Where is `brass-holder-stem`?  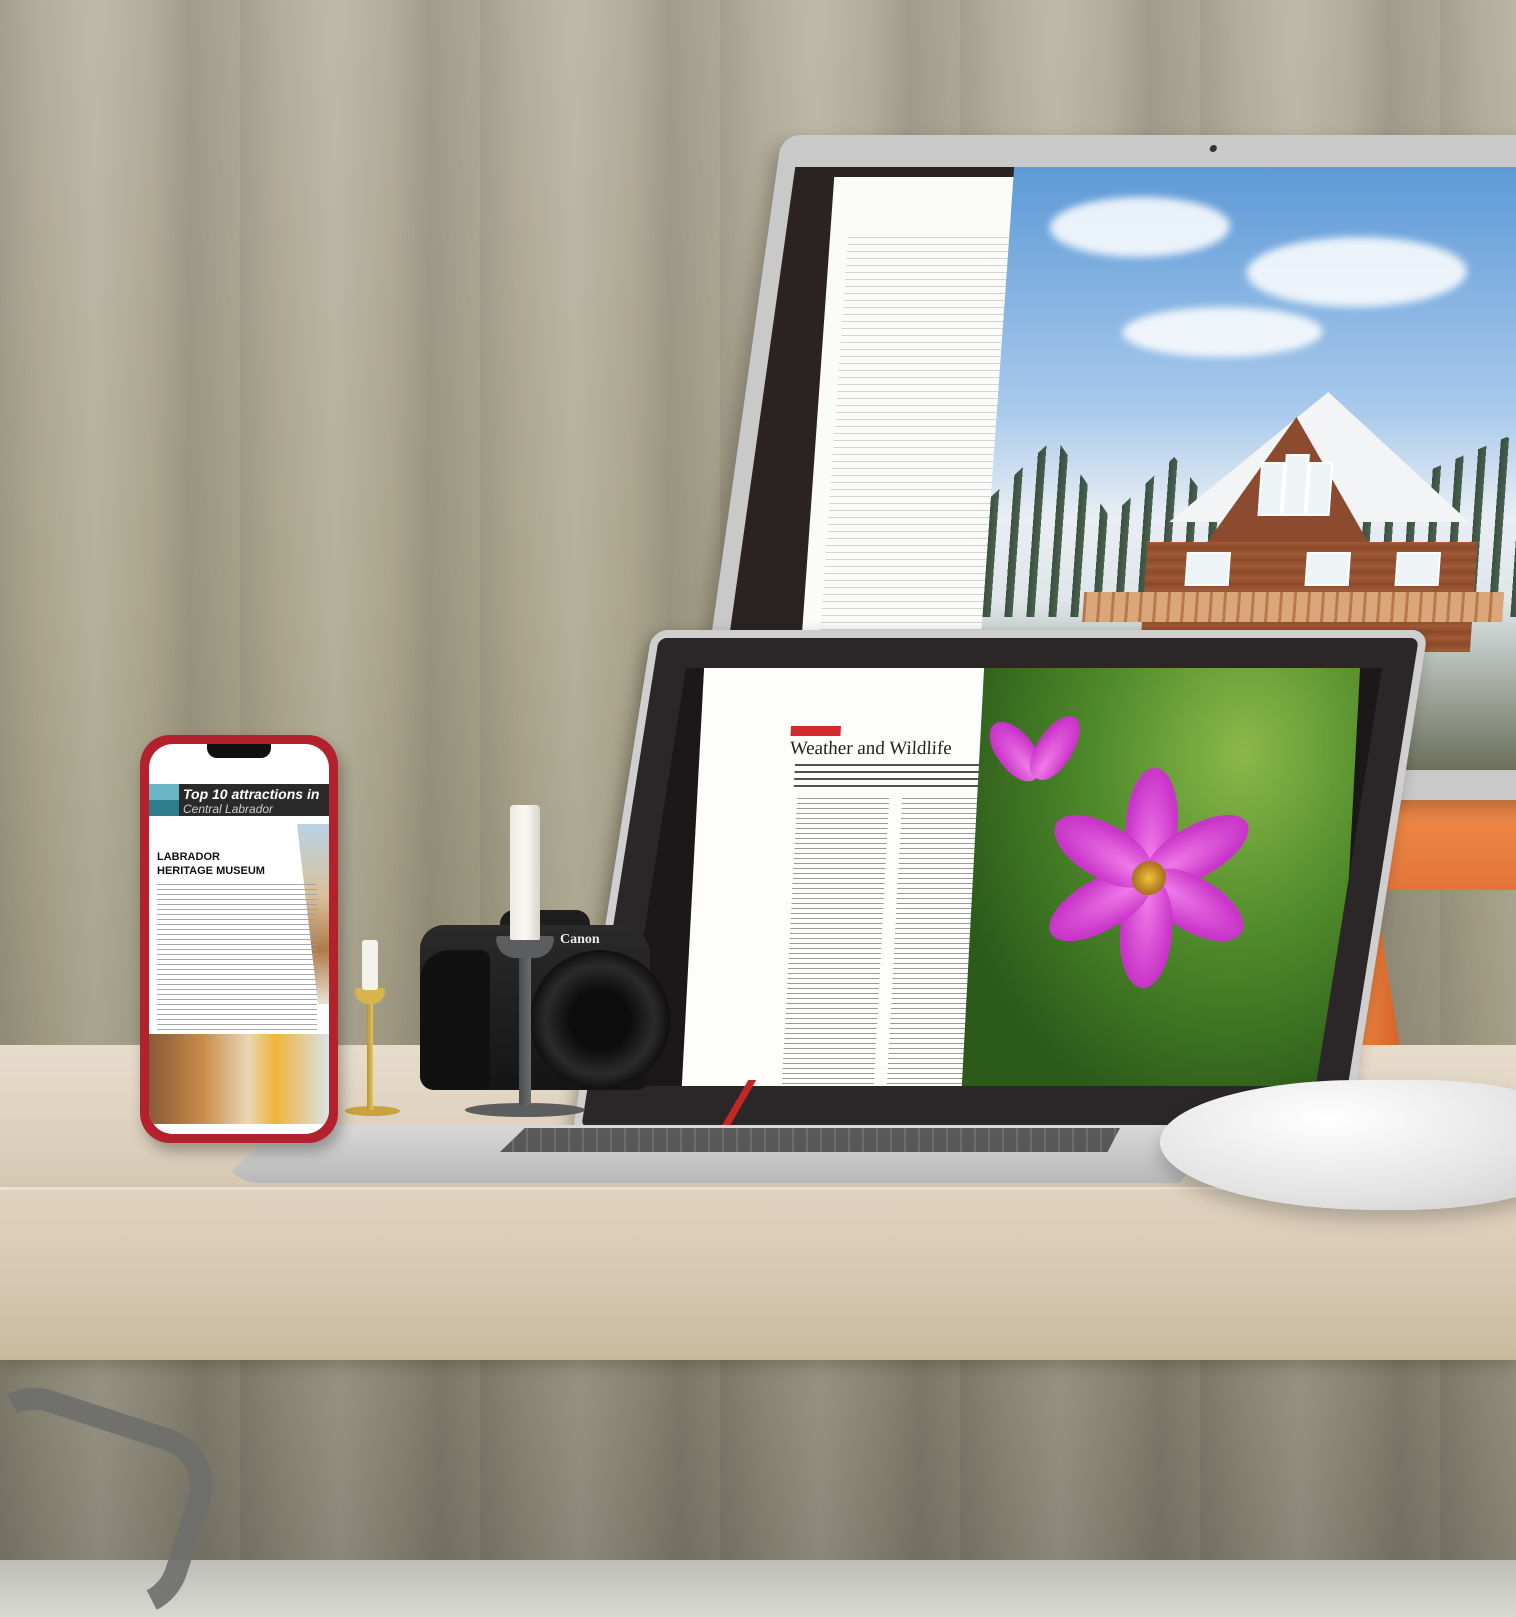 brass-holder-stem is located at coordinates (370, 1055).